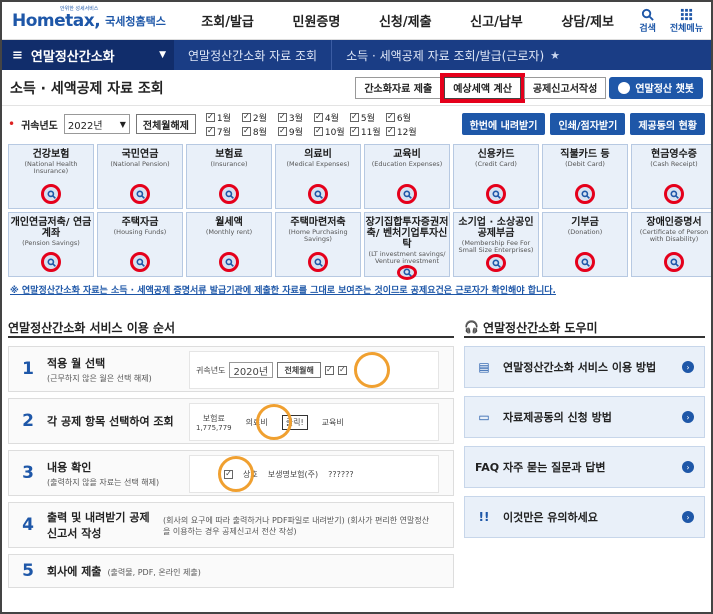 The image size is (713, 614). Describe the element at coordinates (555, 55) in the screenshot. I see `star-icon: ★` at that location.